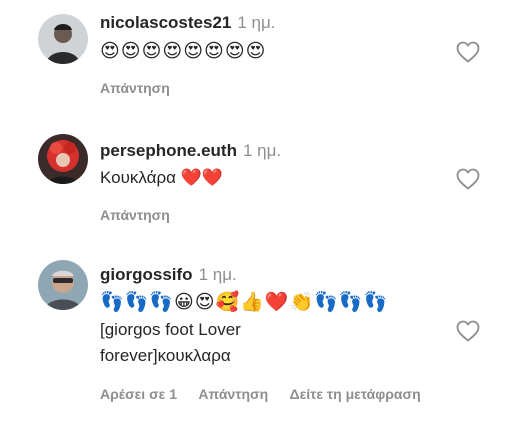  What do you see at coordinates (277, 178) in the screenshot?
I see `comment-text: Κουκλάρα ❤️❤️` at bounding box center [277, 178].